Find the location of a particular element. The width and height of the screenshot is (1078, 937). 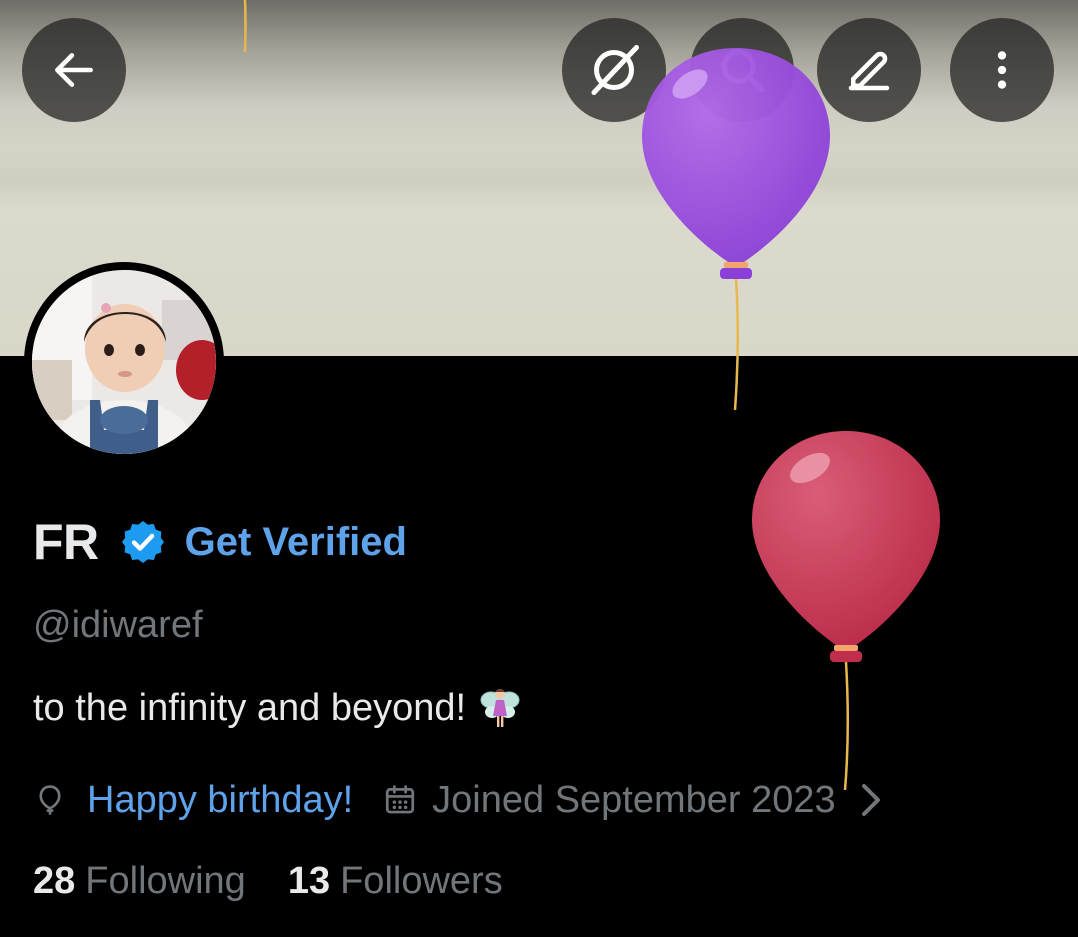

balloon-icon is located at coordinates (50, 800).